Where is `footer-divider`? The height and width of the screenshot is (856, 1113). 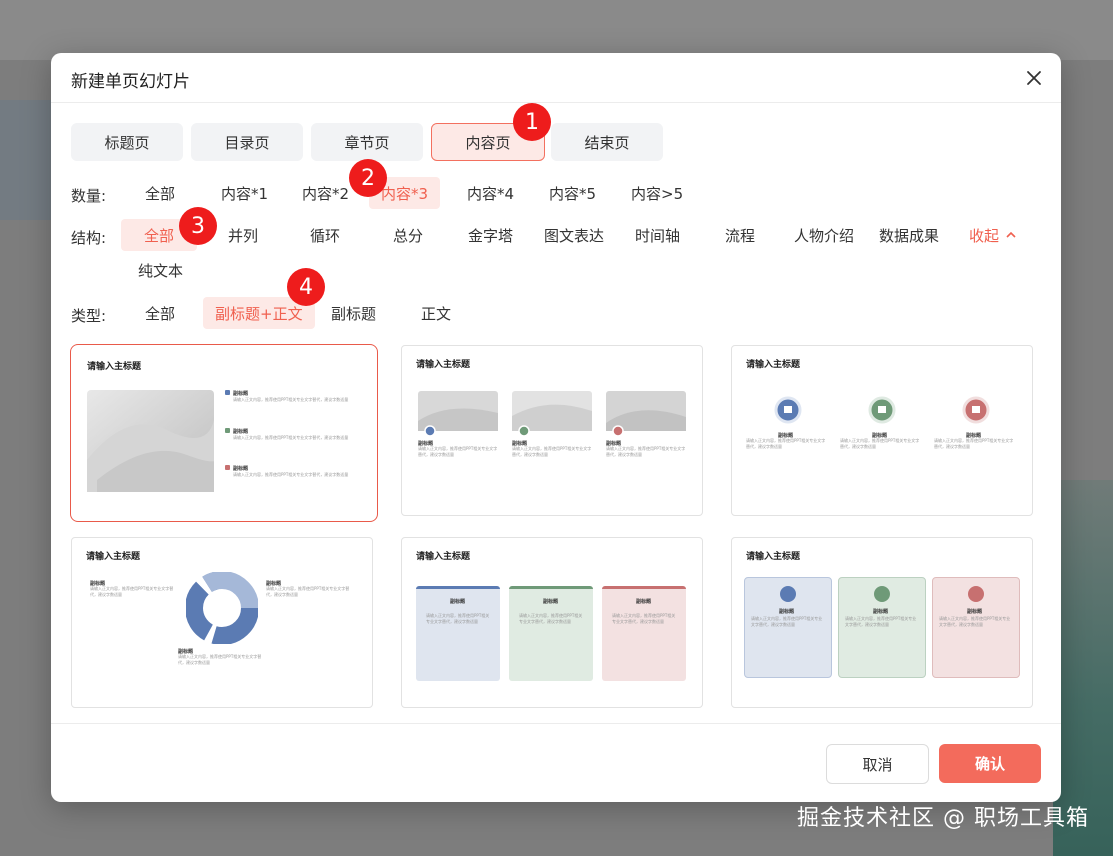
footer-divider is located at coordinates (556, 723).